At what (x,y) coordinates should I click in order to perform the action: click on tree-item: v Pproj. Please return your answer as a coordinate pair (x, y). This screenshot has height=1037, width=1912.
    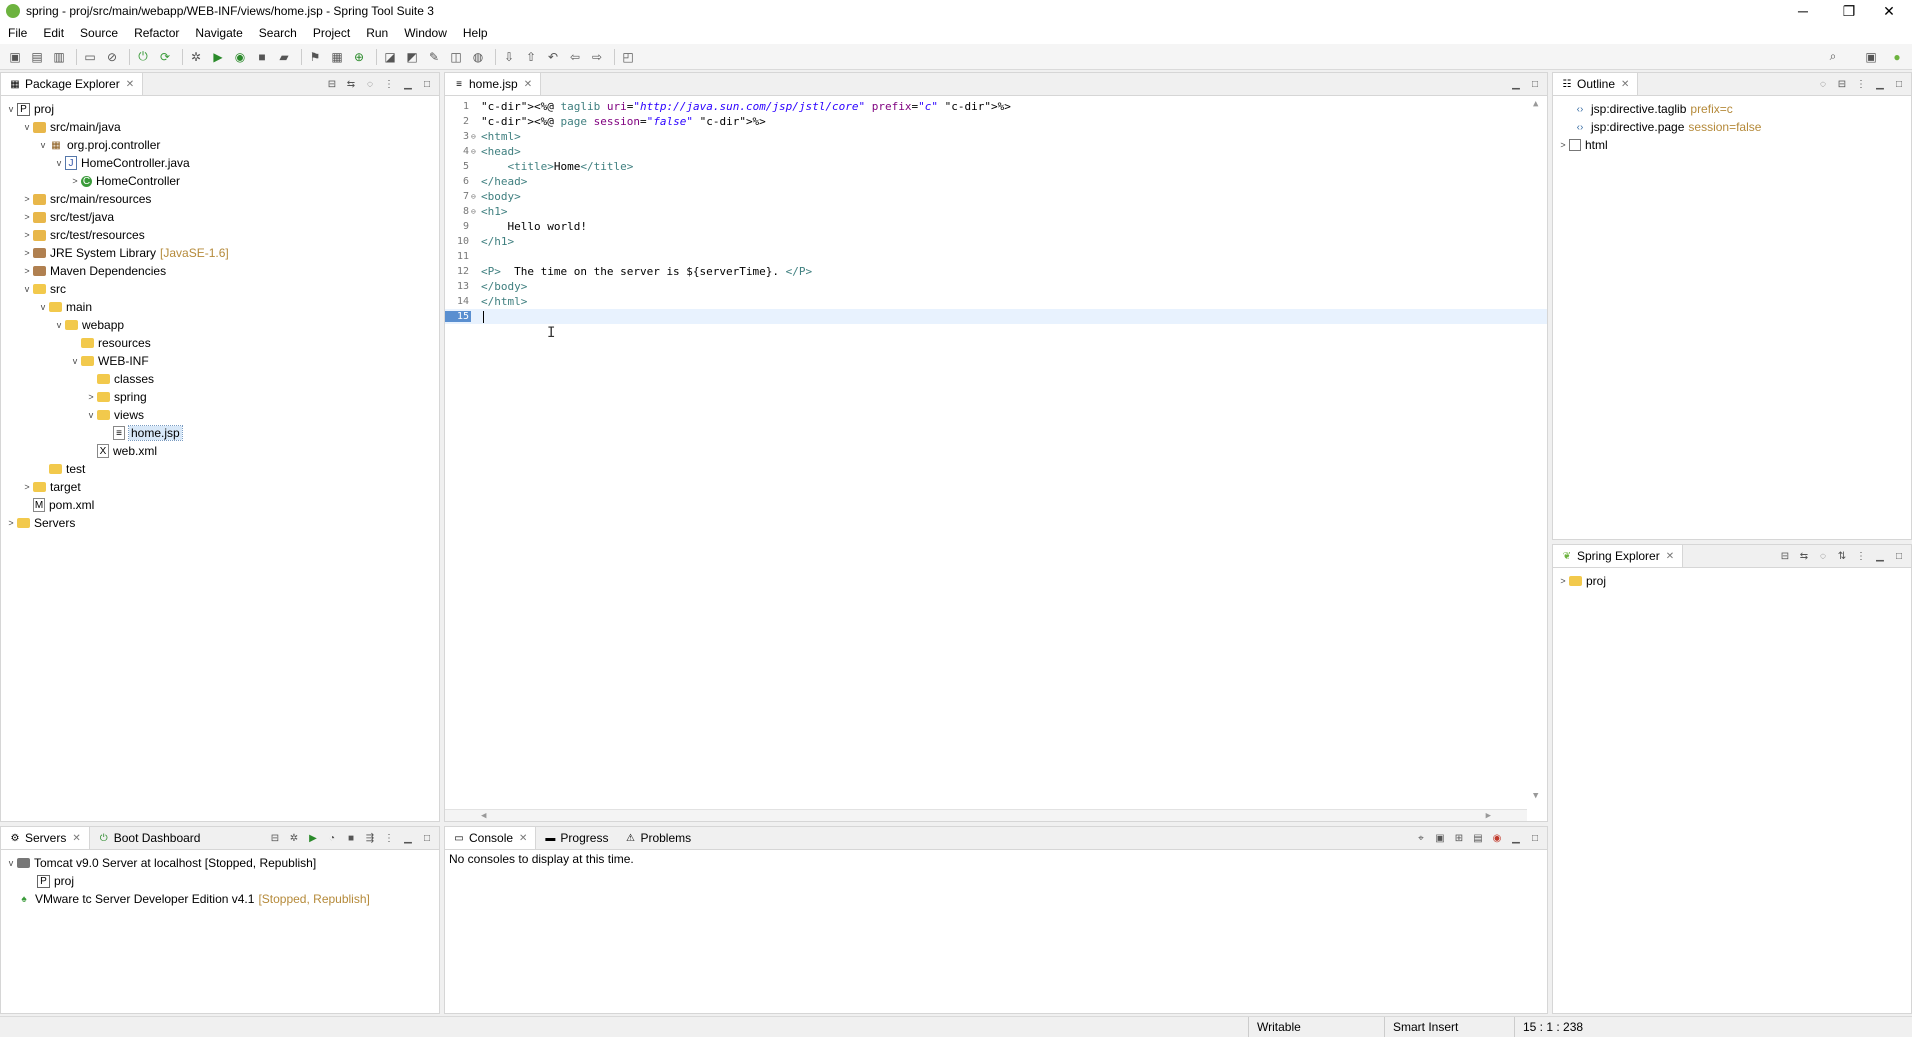
    Looking at the image, I should click on (220, 109).